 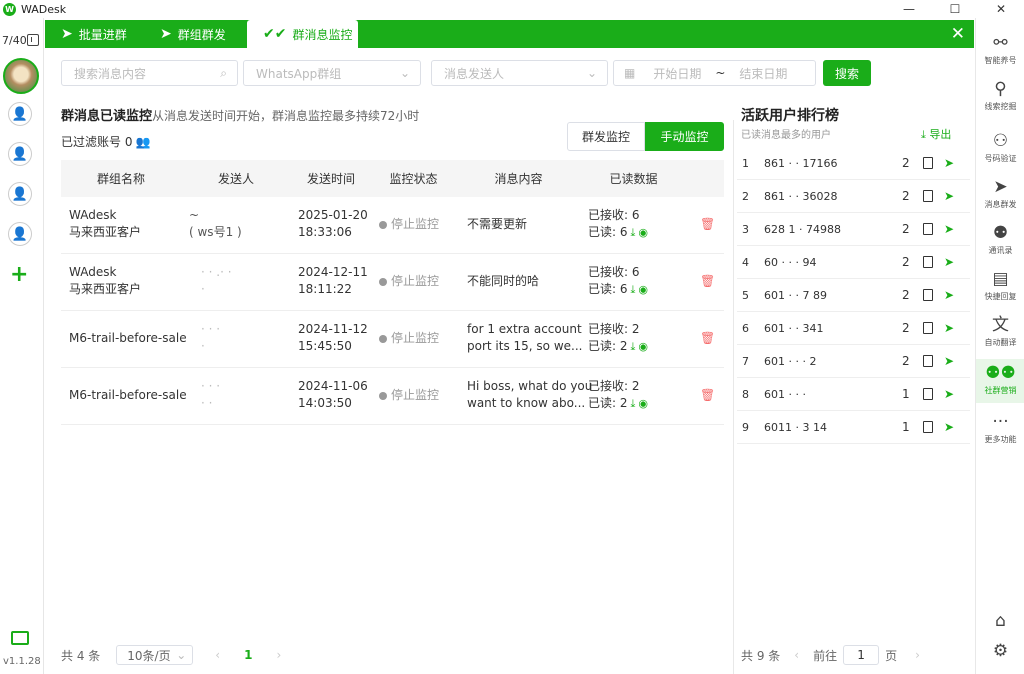 I want to click on search-placeholder: 搜索消息内容, so click(x=110, y=73).